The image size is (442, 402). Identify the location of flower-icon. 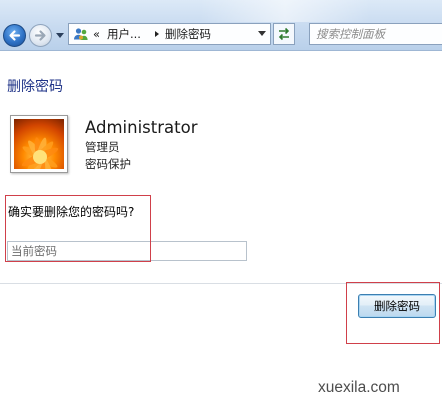
(40, 153).